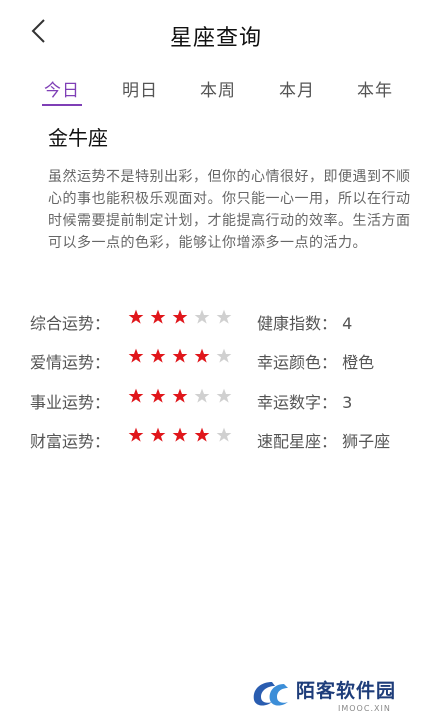 This screenshot has height=720, width=432. I want to click on watermark-sub: IMOOC.XIN, so click(364, 708).